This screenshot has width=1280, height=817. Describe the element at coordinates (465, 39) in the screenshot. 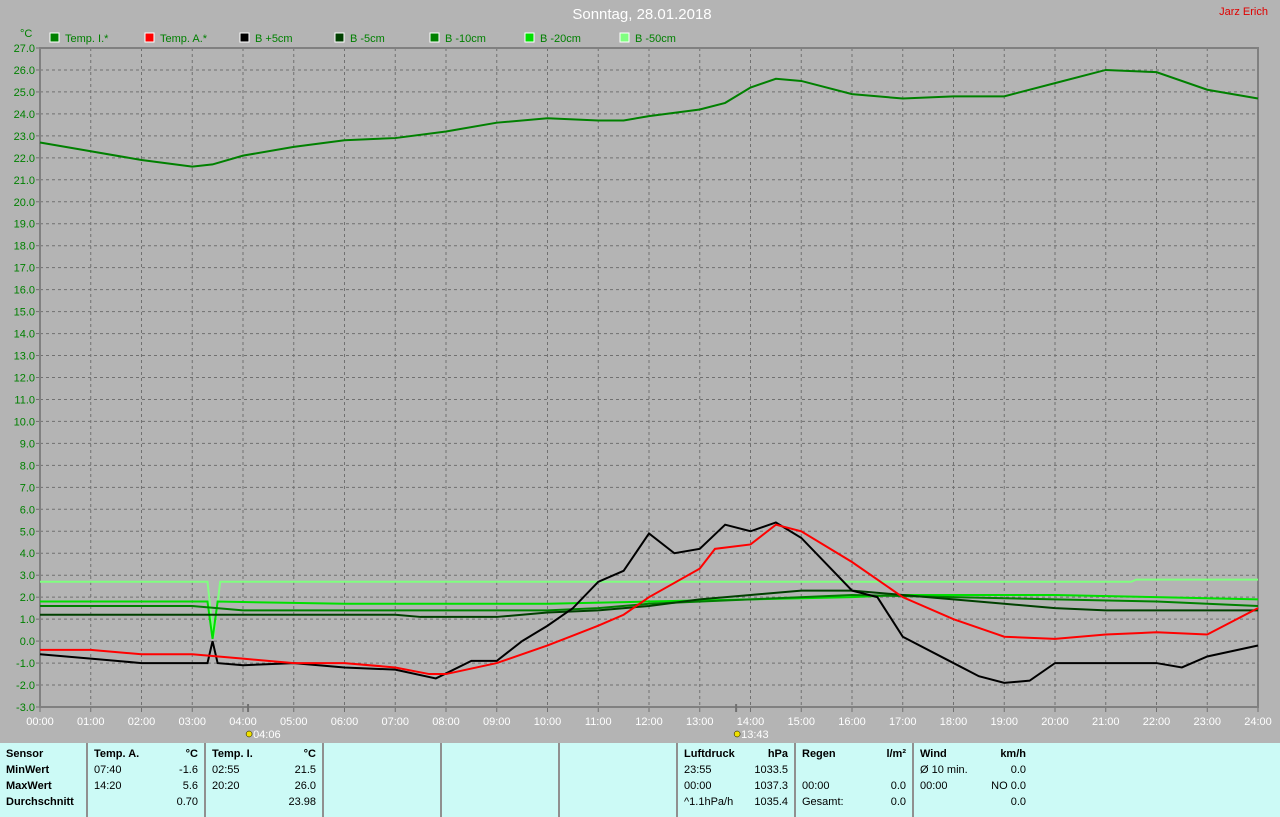

I see `legend-label: B -10cm` at that location.